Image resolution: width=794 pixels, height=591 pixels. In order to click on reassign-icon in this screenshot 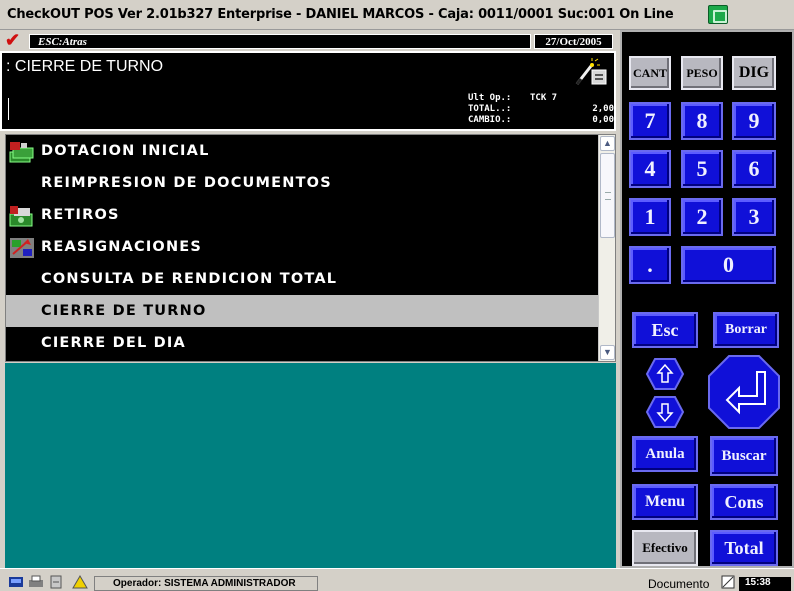, I will do `click(22, 248)`.